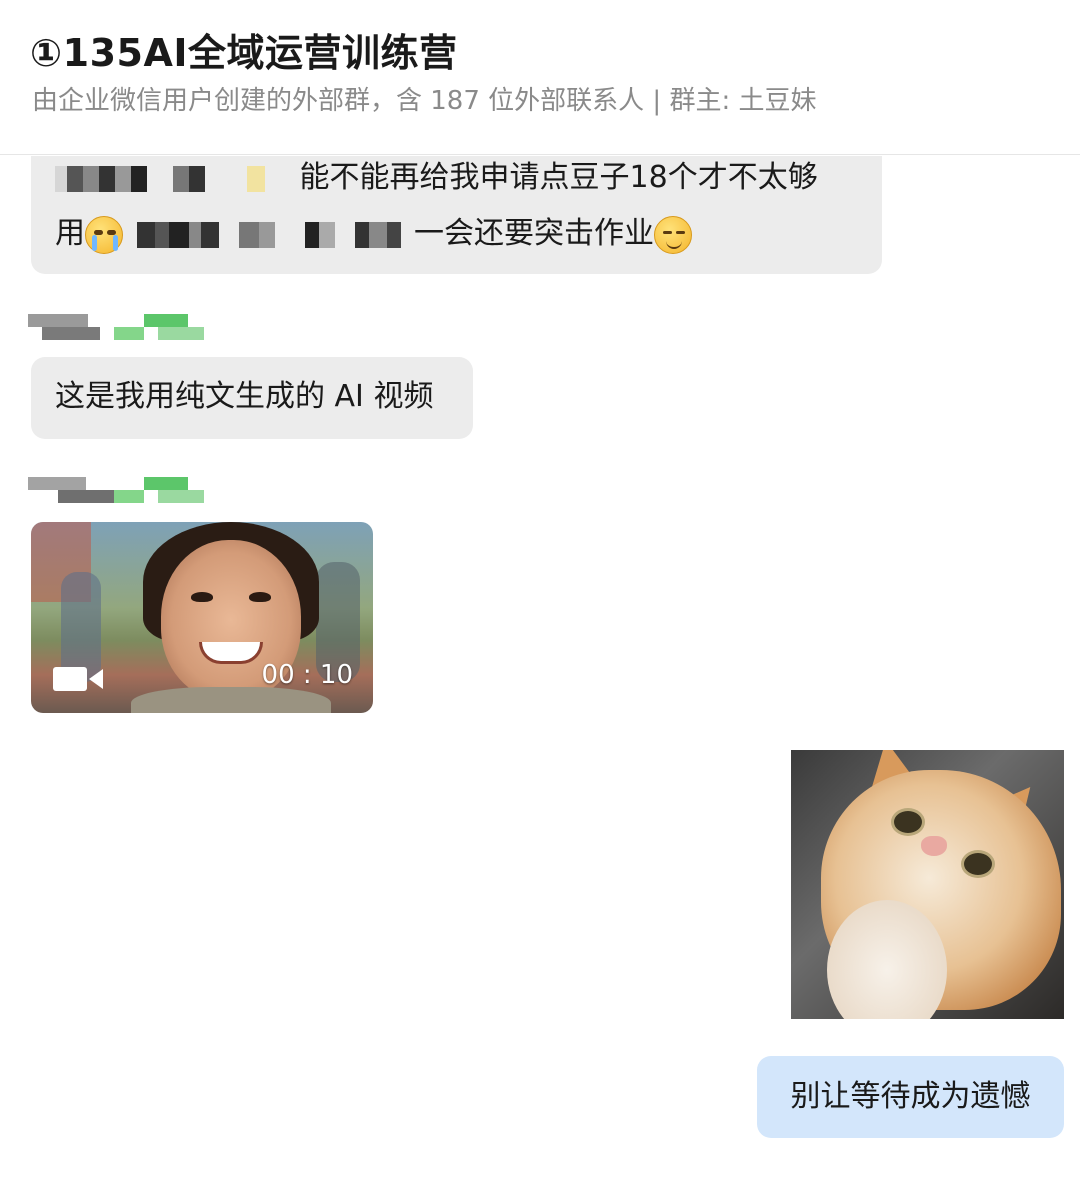  I want to click on message-text: 一会还要突击作业, so click(534, 233).